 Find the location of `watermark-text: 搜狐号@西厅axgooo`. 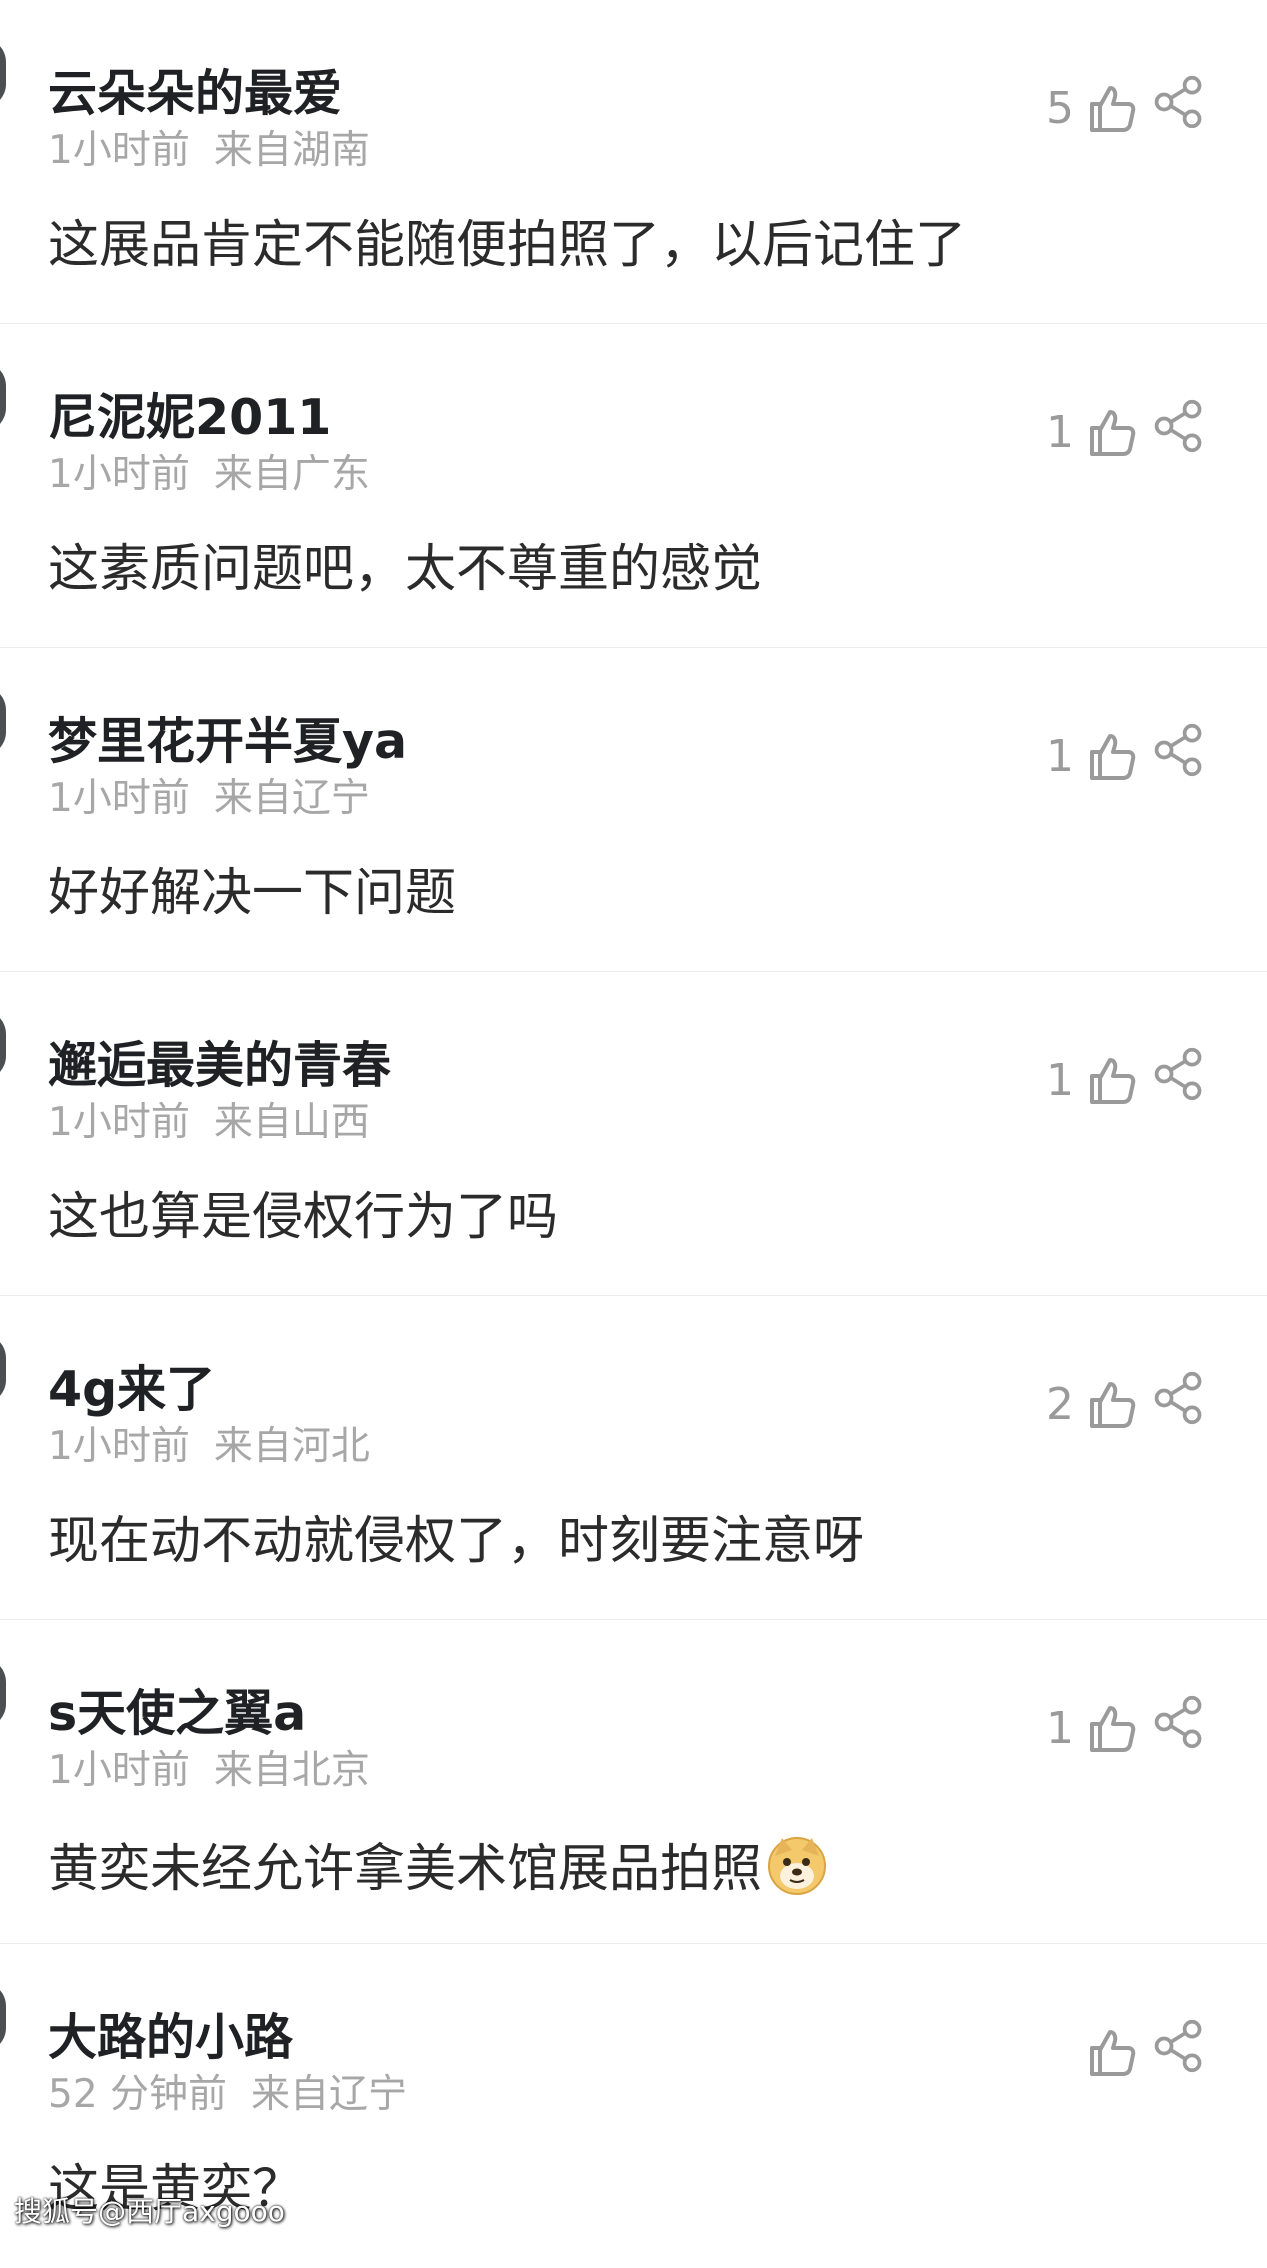

watermark-text: 搜狐号@西厅axgooo is located at coordinates (149, 2211).